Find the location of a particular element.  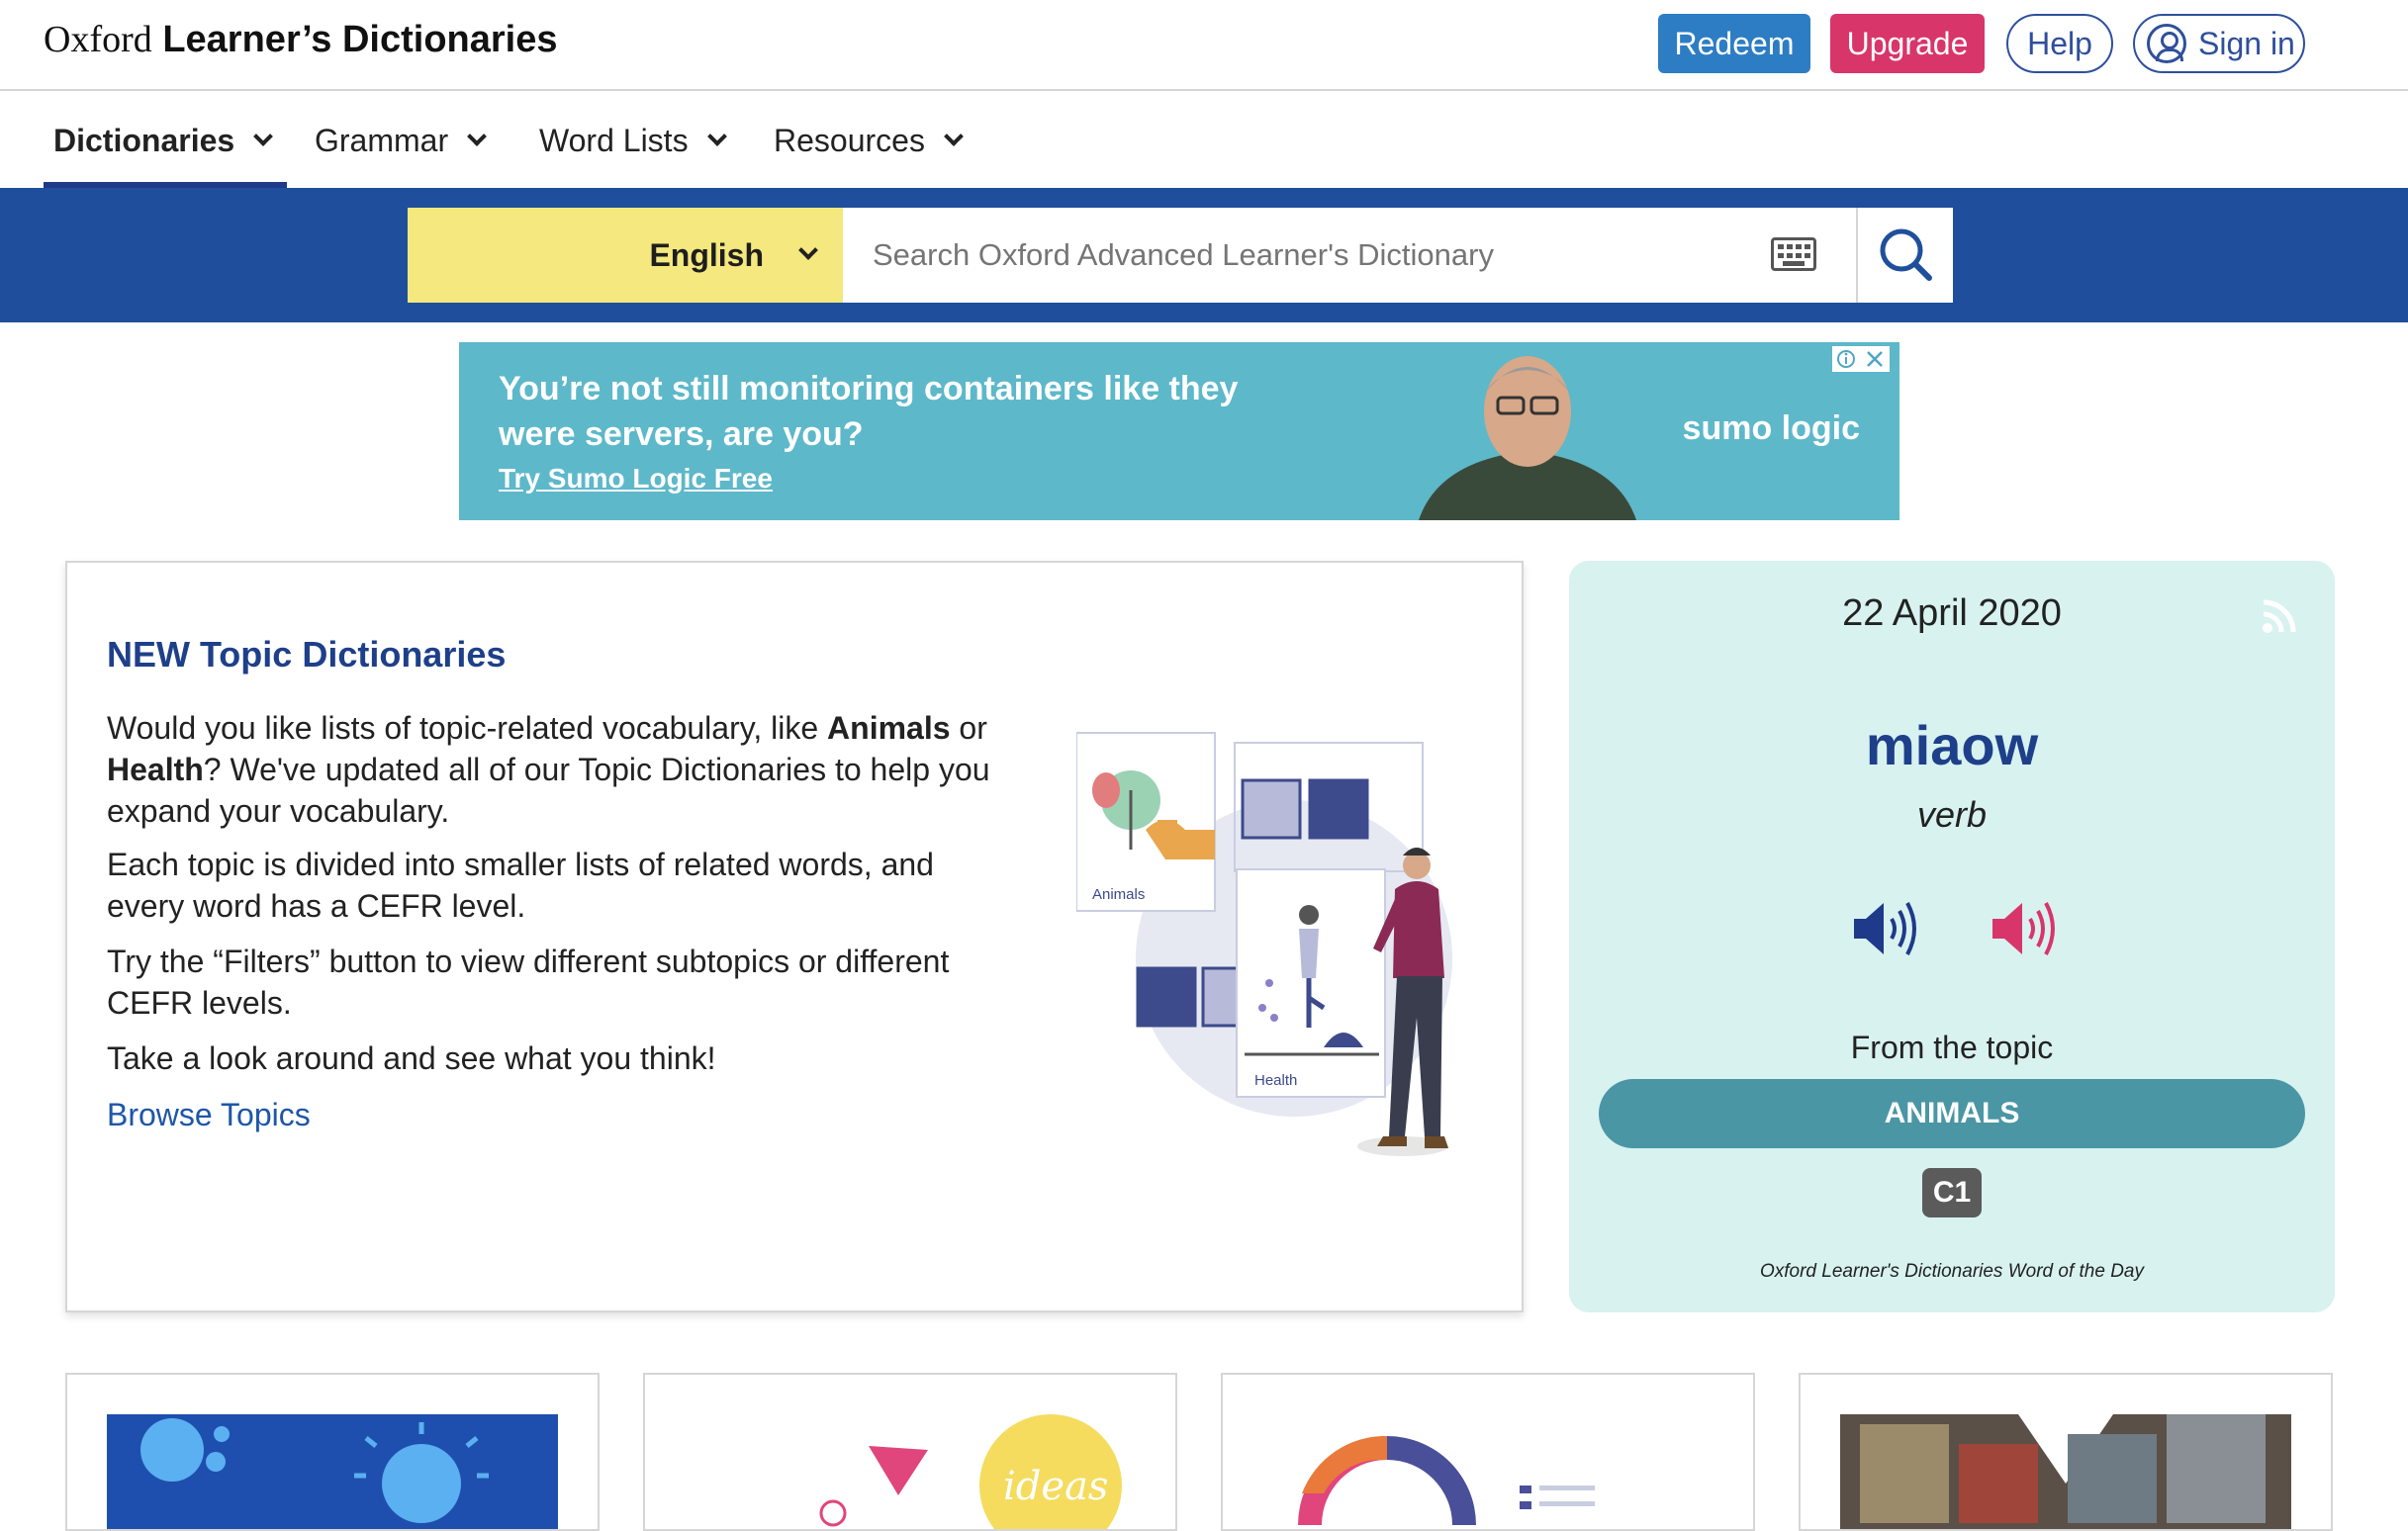

nav-dictionaries: Dictionaries is located at coordinates (165, 141).